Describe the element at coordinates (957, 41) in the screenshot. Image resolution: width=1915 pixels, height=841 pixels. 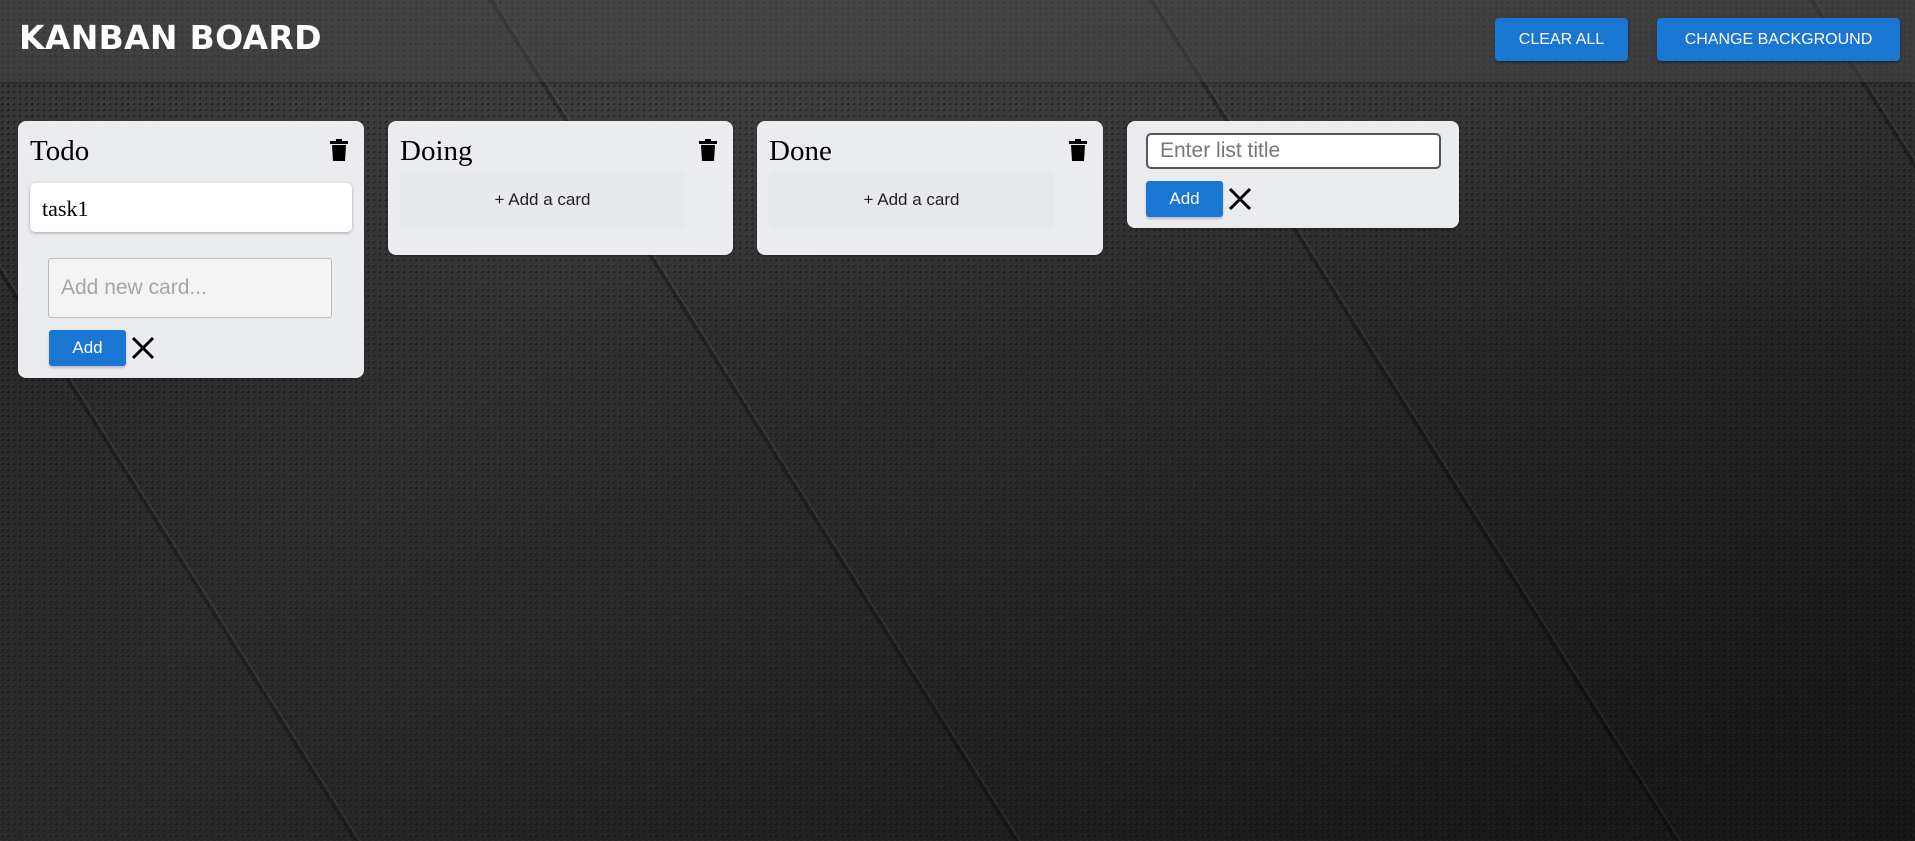
I see `app-bar: KANBAN BOARD CLEAR ALL CHANGE BACKGROUND` at that location.